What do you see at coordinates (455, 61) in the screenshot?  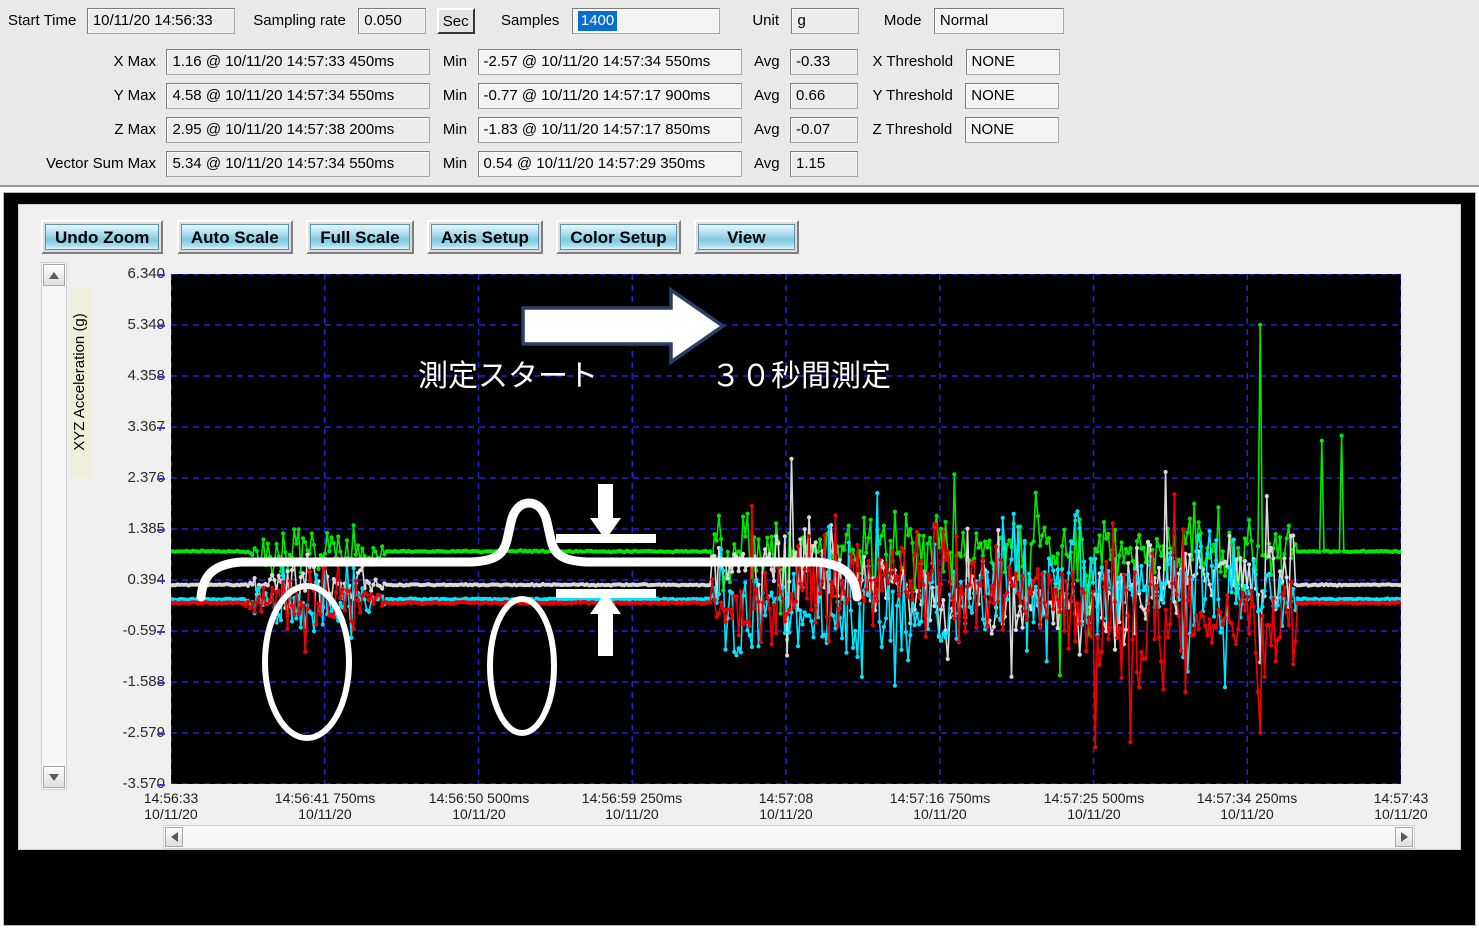 I see `x-min-label: Min` at bounding box center [455, 61].